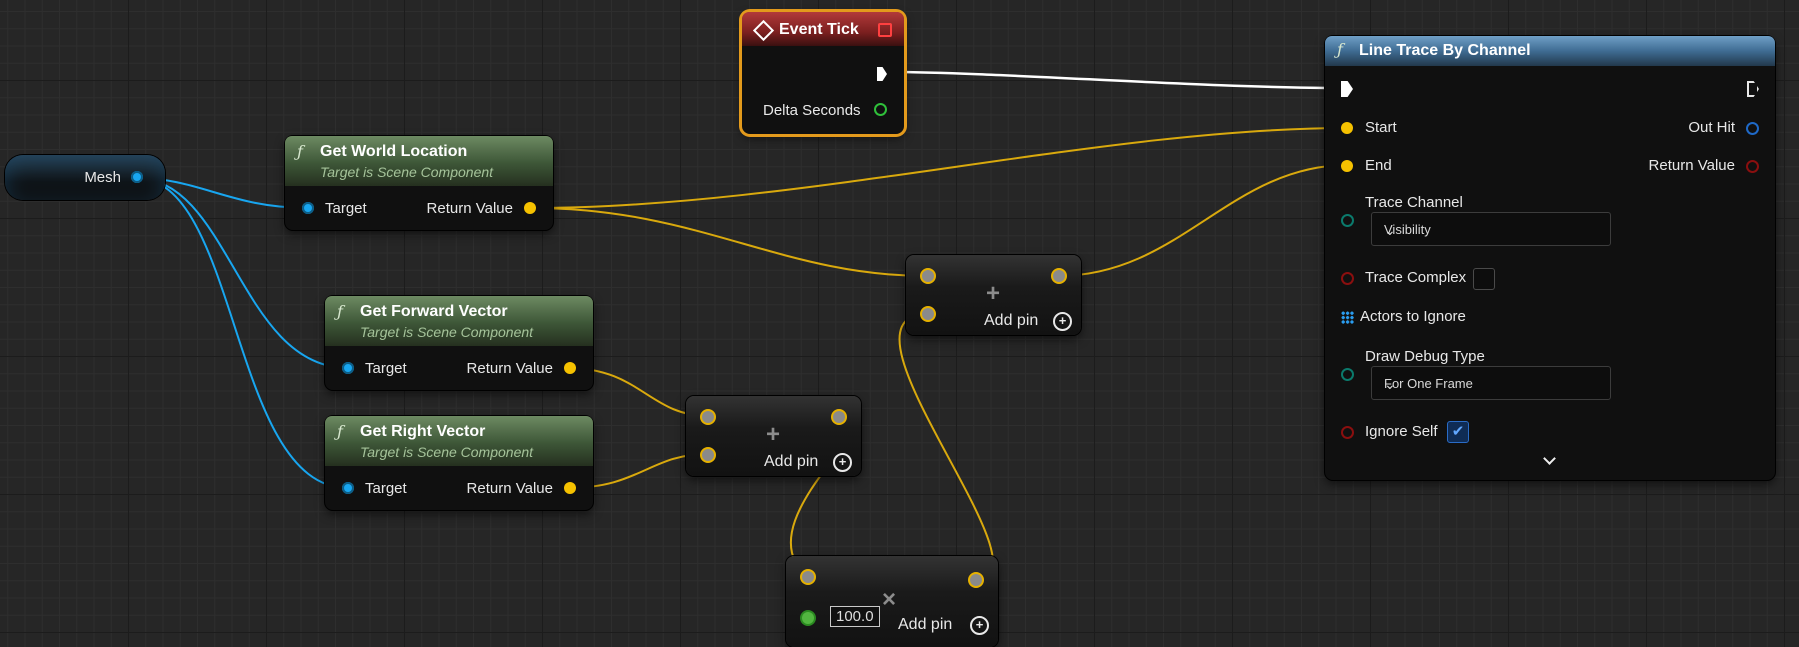  Describe the element at coordinates (812, 110) in the screenshot. I see `delta-seconds-label: Delta Seconds` at that location.